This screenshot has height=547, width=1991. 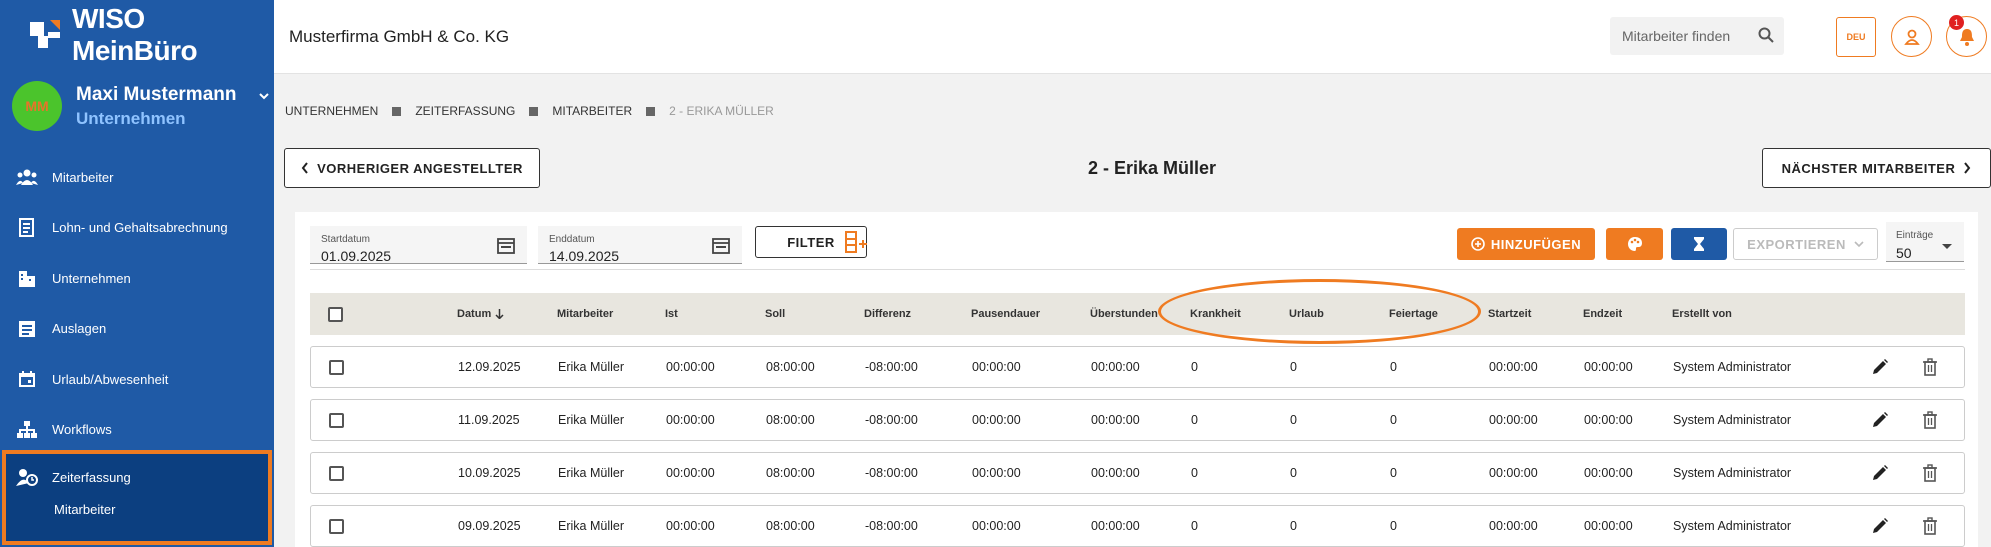 I want to click on sidebar-item-auslagen: Auslagen, so click(x=137, y=329).